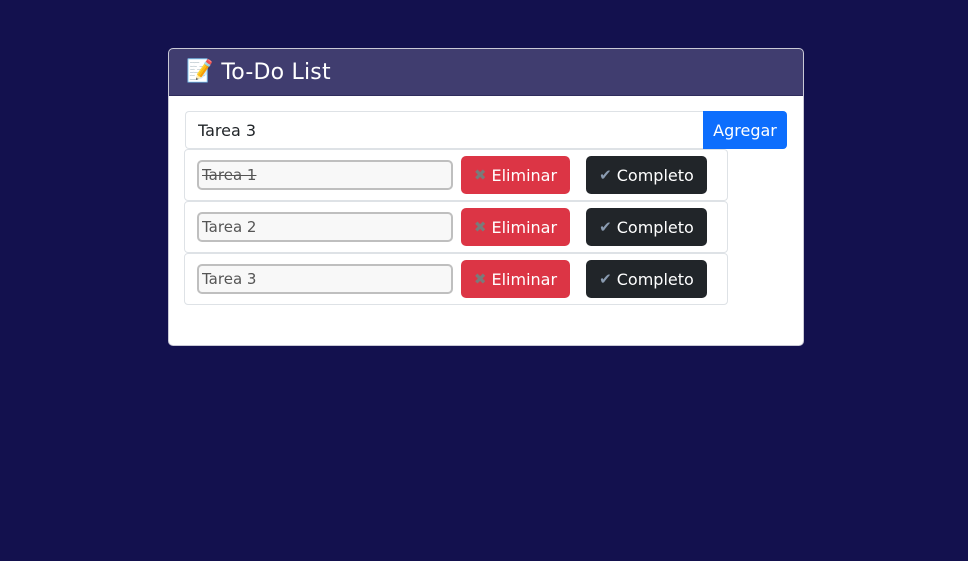  What do you see at coordinates (276, 72) in the screenshot?
I see `page-title: To-Do List` at bounding box center [276, 72].